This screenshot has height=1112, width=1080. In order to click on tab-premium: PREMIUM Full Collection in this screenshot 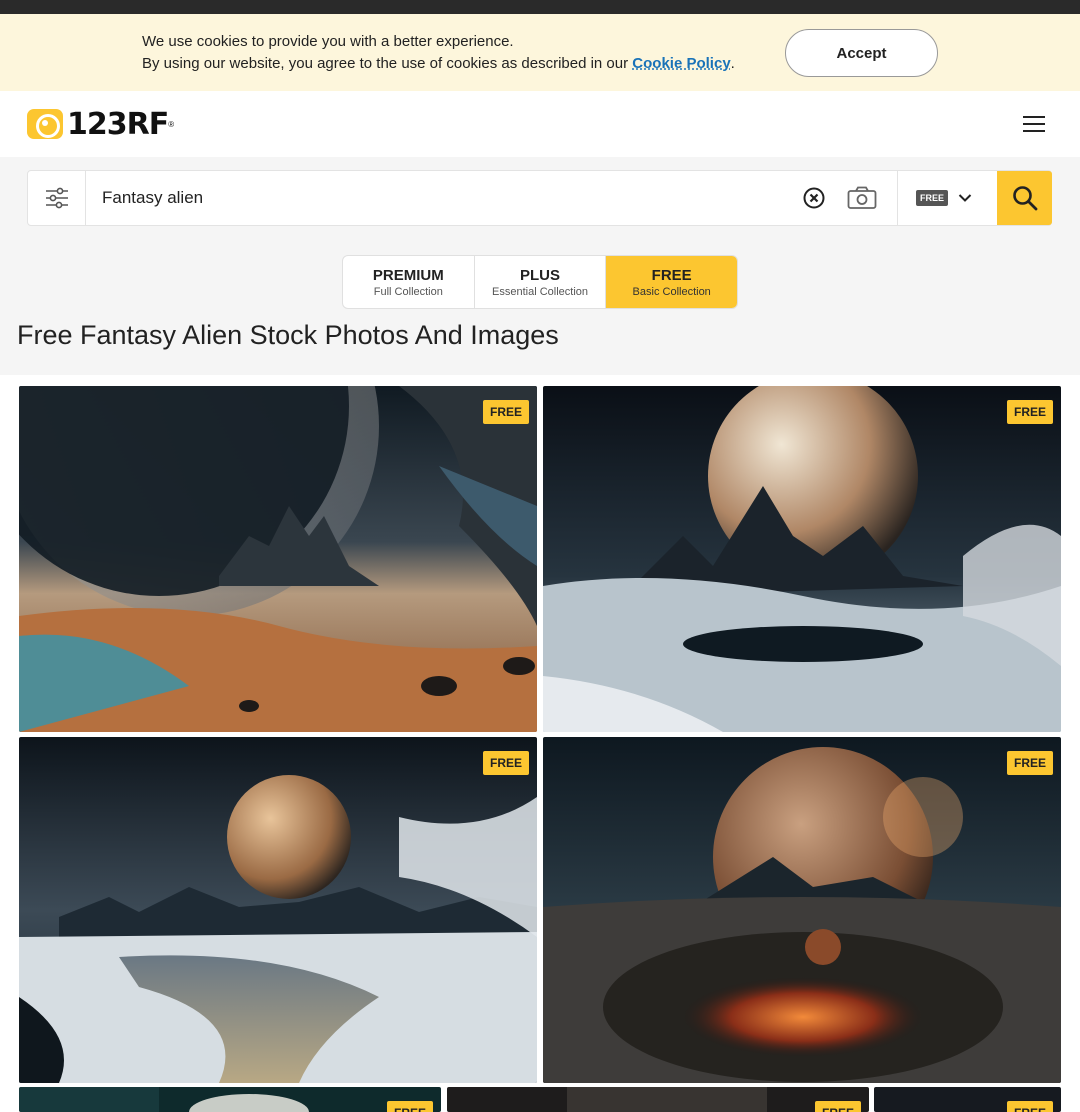, I will do `click(409, 282)`.